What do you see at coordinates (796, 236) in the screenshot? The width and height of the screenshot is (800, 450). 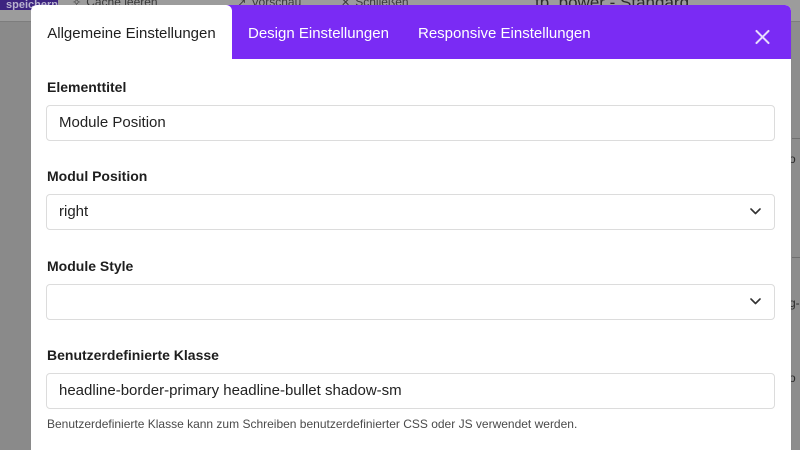 I see `background-panel` at bounding box center [796, 236].